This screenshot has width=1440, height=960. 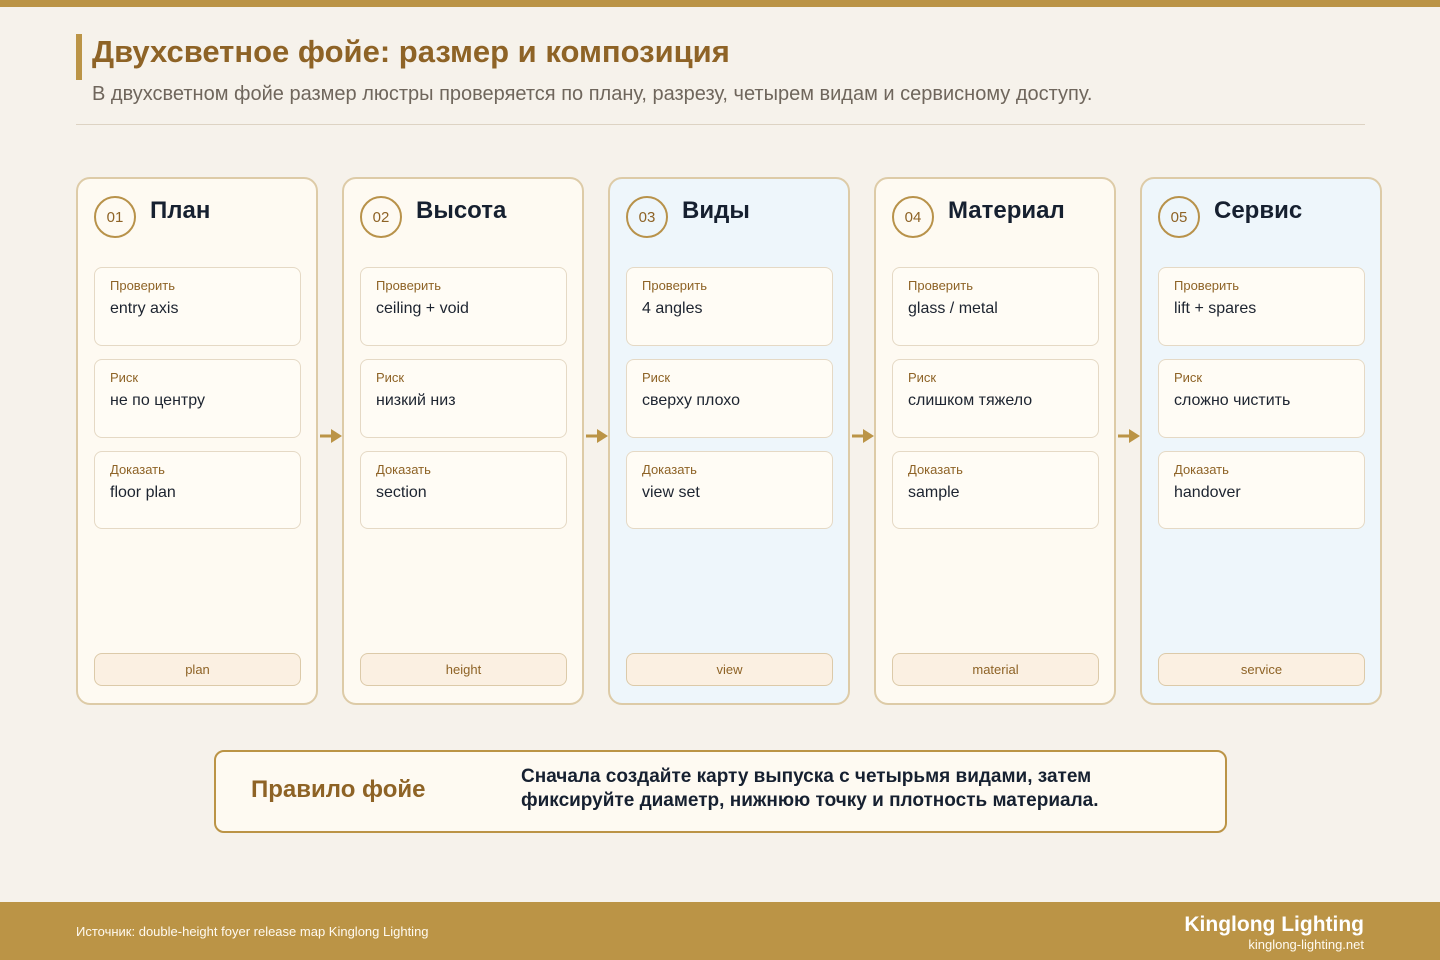 I want to click on item-value: ceiling + void, so click(x=422, y=308).